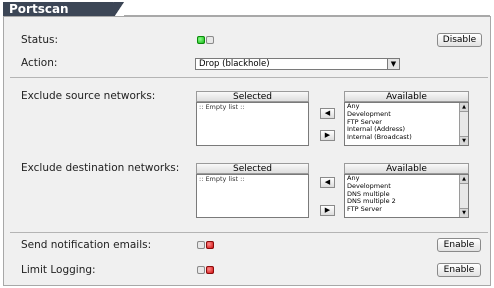 This screenshot has height=288, width=494. What do you see at coordinates (406, 137) in the screenshot?
I see `list-item: Internal (Broadcast)` at bounding box center [406, 137].